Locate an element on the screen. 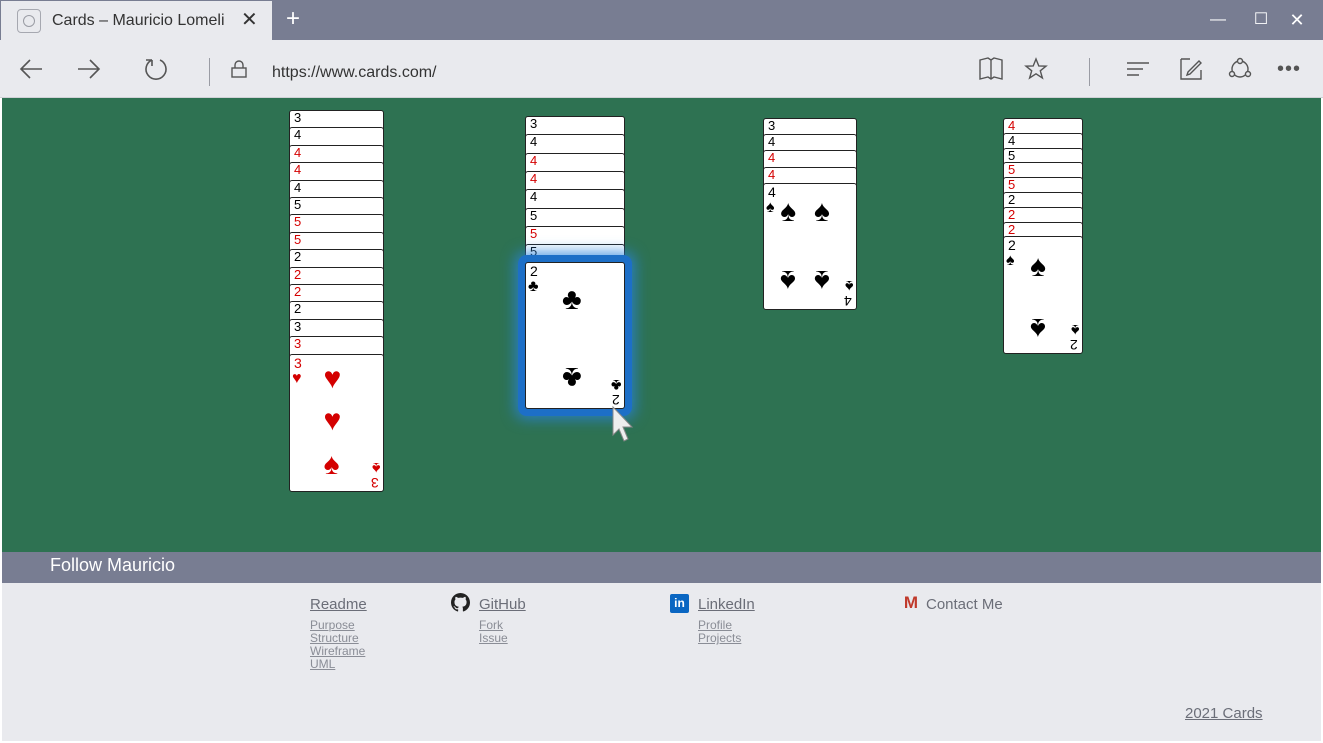 The height and width of the screenshot is (743, 1323). top-card: 4 ♠ 4 ♠ ♠ ♠ ♠ ♠ is located at coordinates (810, 246).